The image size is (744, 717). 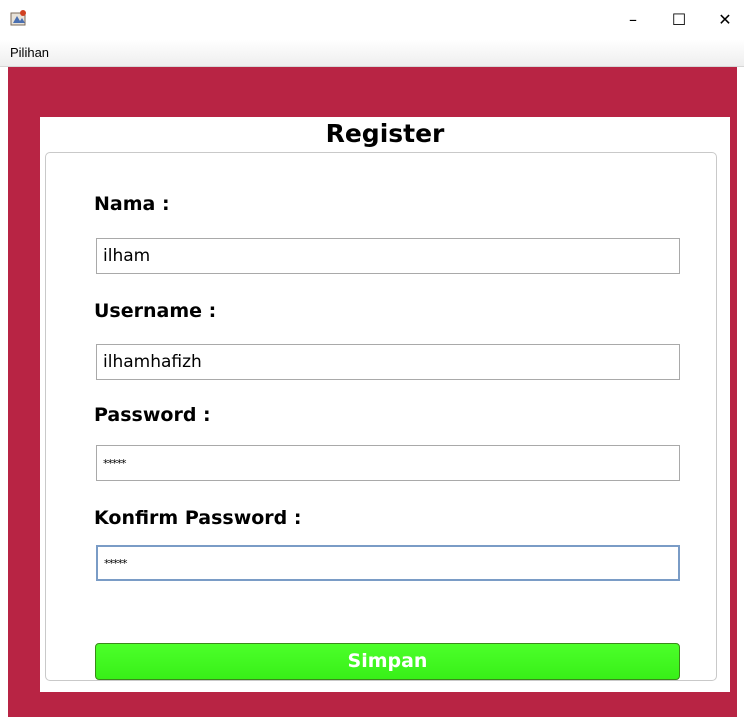 I want to click on page-title: Register, so click(x=385, y=133).